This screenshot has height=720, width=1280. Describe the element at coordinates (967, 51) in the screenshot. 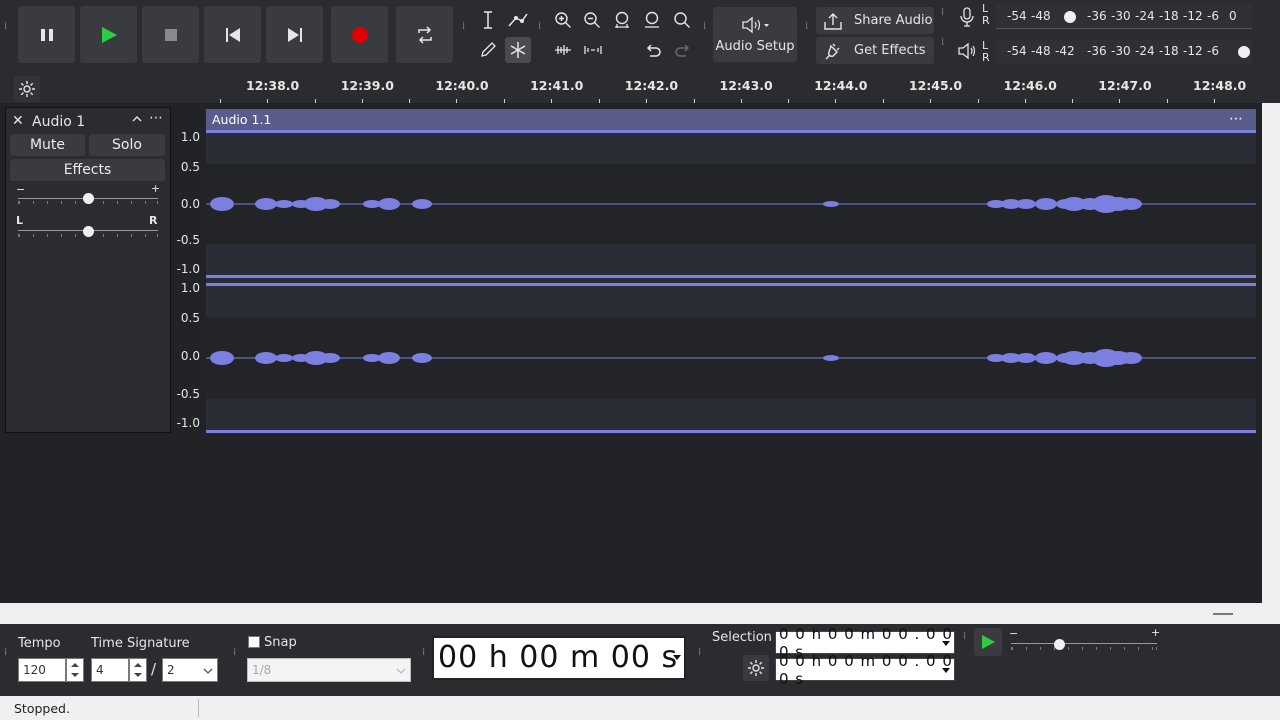

I see `playback-meter-button` at that location.